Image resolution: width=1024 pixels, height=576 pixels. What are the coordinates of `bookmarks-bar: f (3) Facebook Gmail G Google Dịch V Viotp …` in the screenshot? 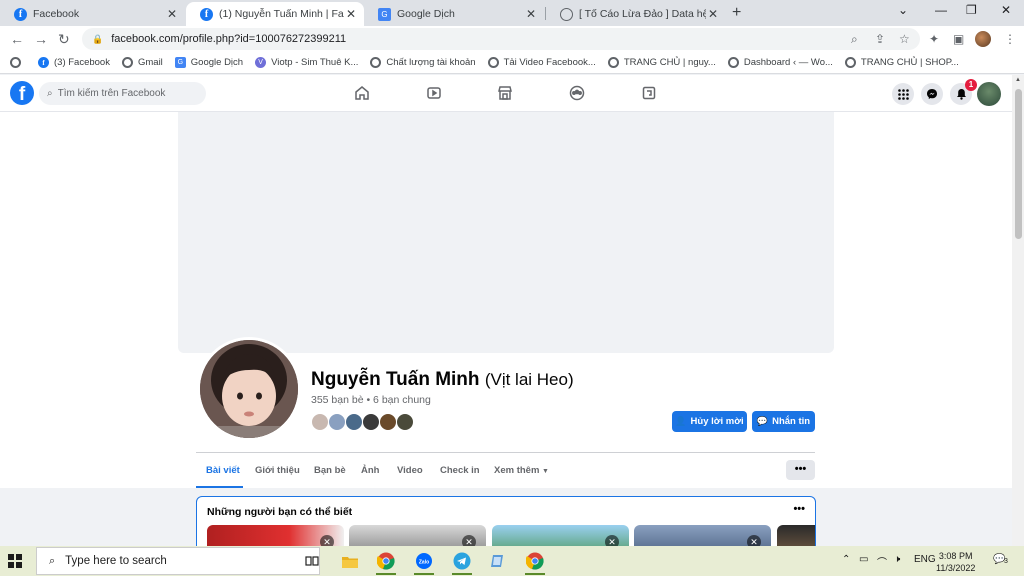 It's located at (512, 63).